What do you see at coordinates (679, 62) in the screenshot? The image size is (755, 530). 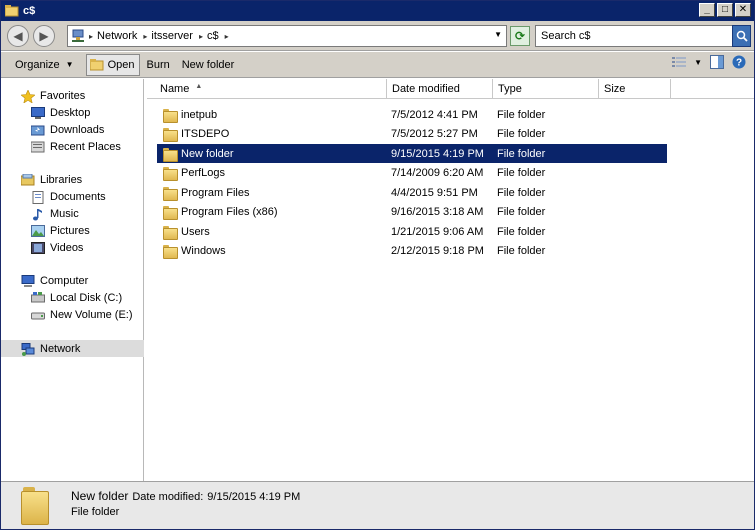 I see `change-view-icon` at bounding box center [679, 62].